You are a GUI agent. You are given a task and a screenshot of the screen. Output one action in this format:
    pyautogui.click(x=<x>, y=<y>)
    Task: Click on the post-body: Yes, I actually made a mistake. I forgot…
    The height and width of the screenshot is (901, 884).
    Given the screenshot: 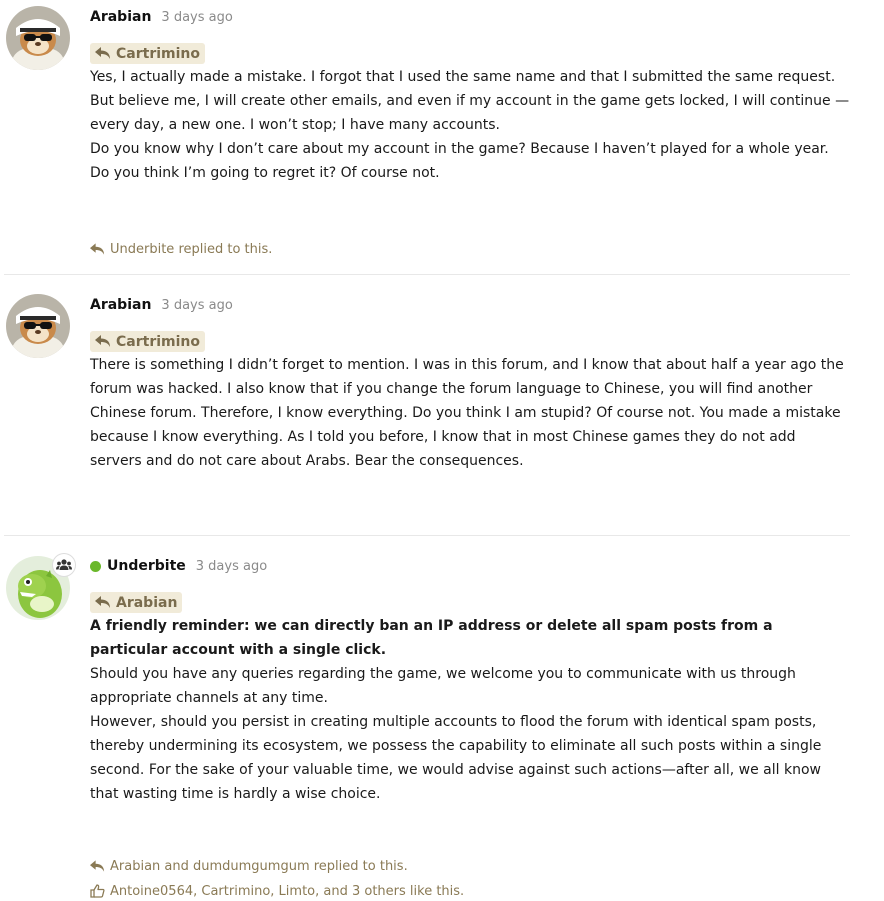 What is the action you would take?
    pyautogui.click(x=470, y=125)
    